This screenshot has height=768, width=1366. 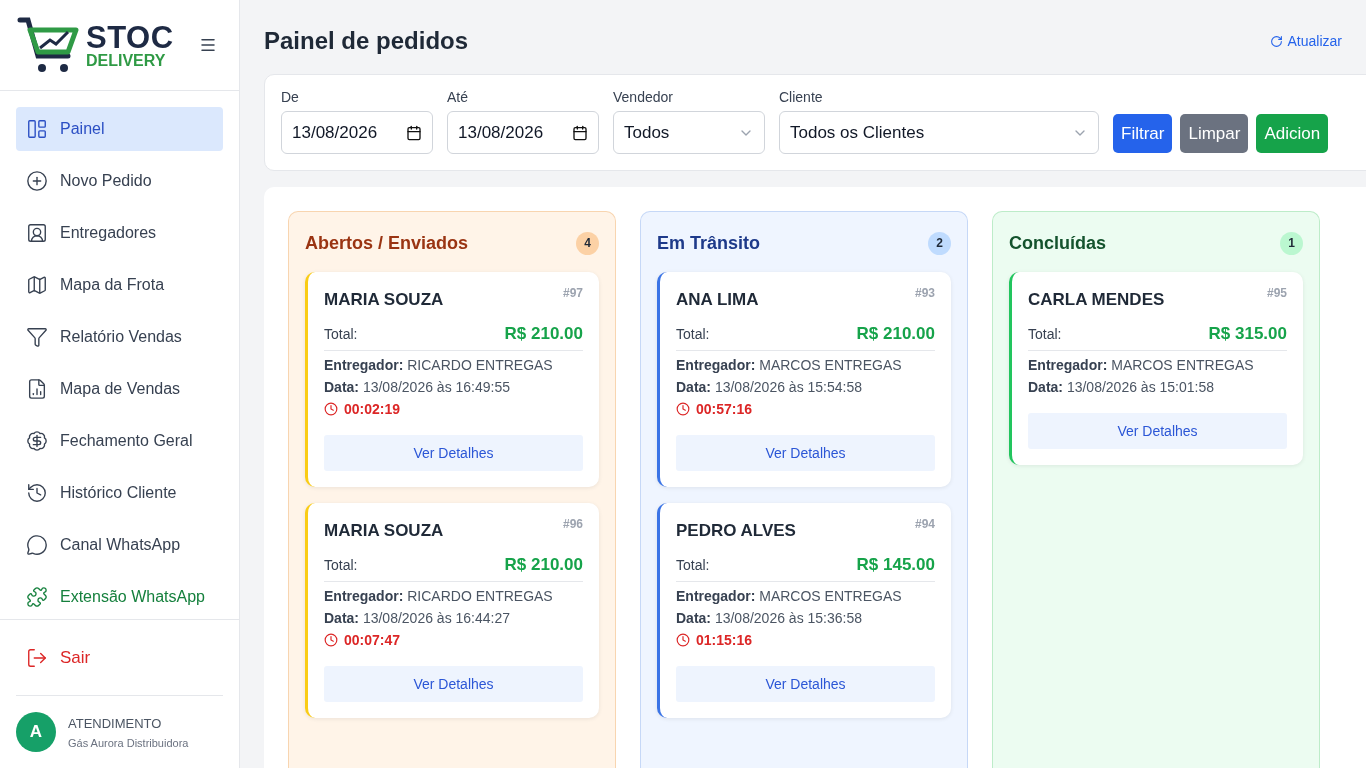 What do you see at coordinates (119, 545) in the screenshot?
I see `sidebar-item: Canal WhatsApp` at bounding box center [119, 545].